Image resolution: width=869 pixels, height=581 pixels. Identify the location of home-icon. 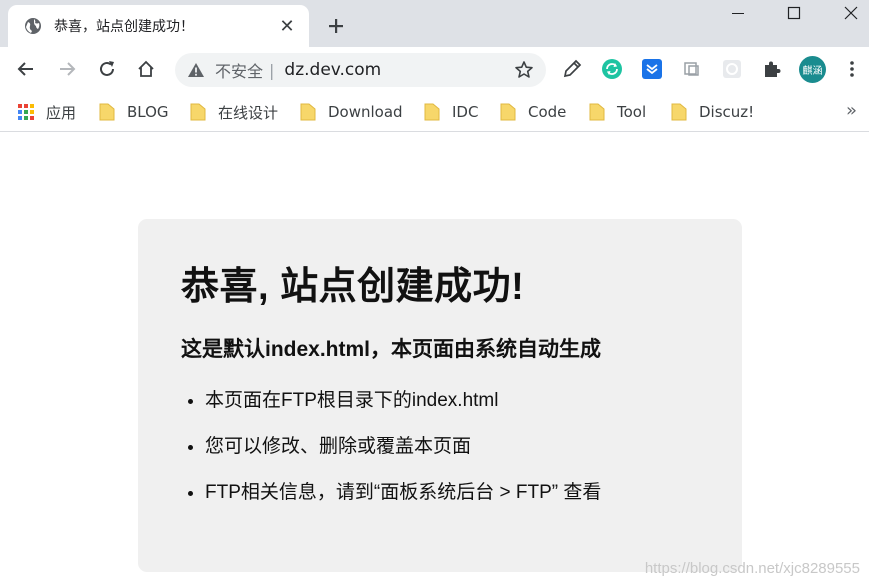
(146, 68).